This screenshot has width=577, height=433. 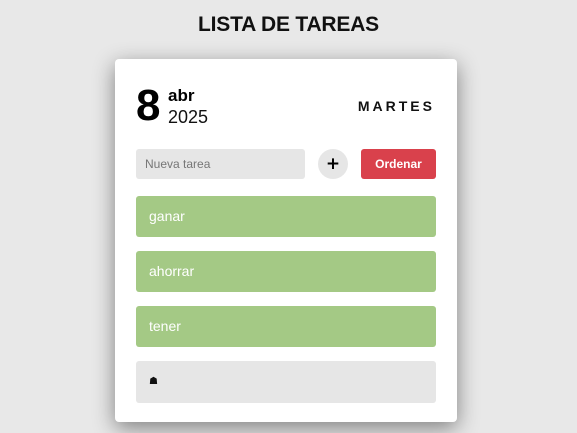 What do you see at coordinates (153, 381) in the screenshot?
I see `house-icon: ☗` at bounding box center [153, 381].